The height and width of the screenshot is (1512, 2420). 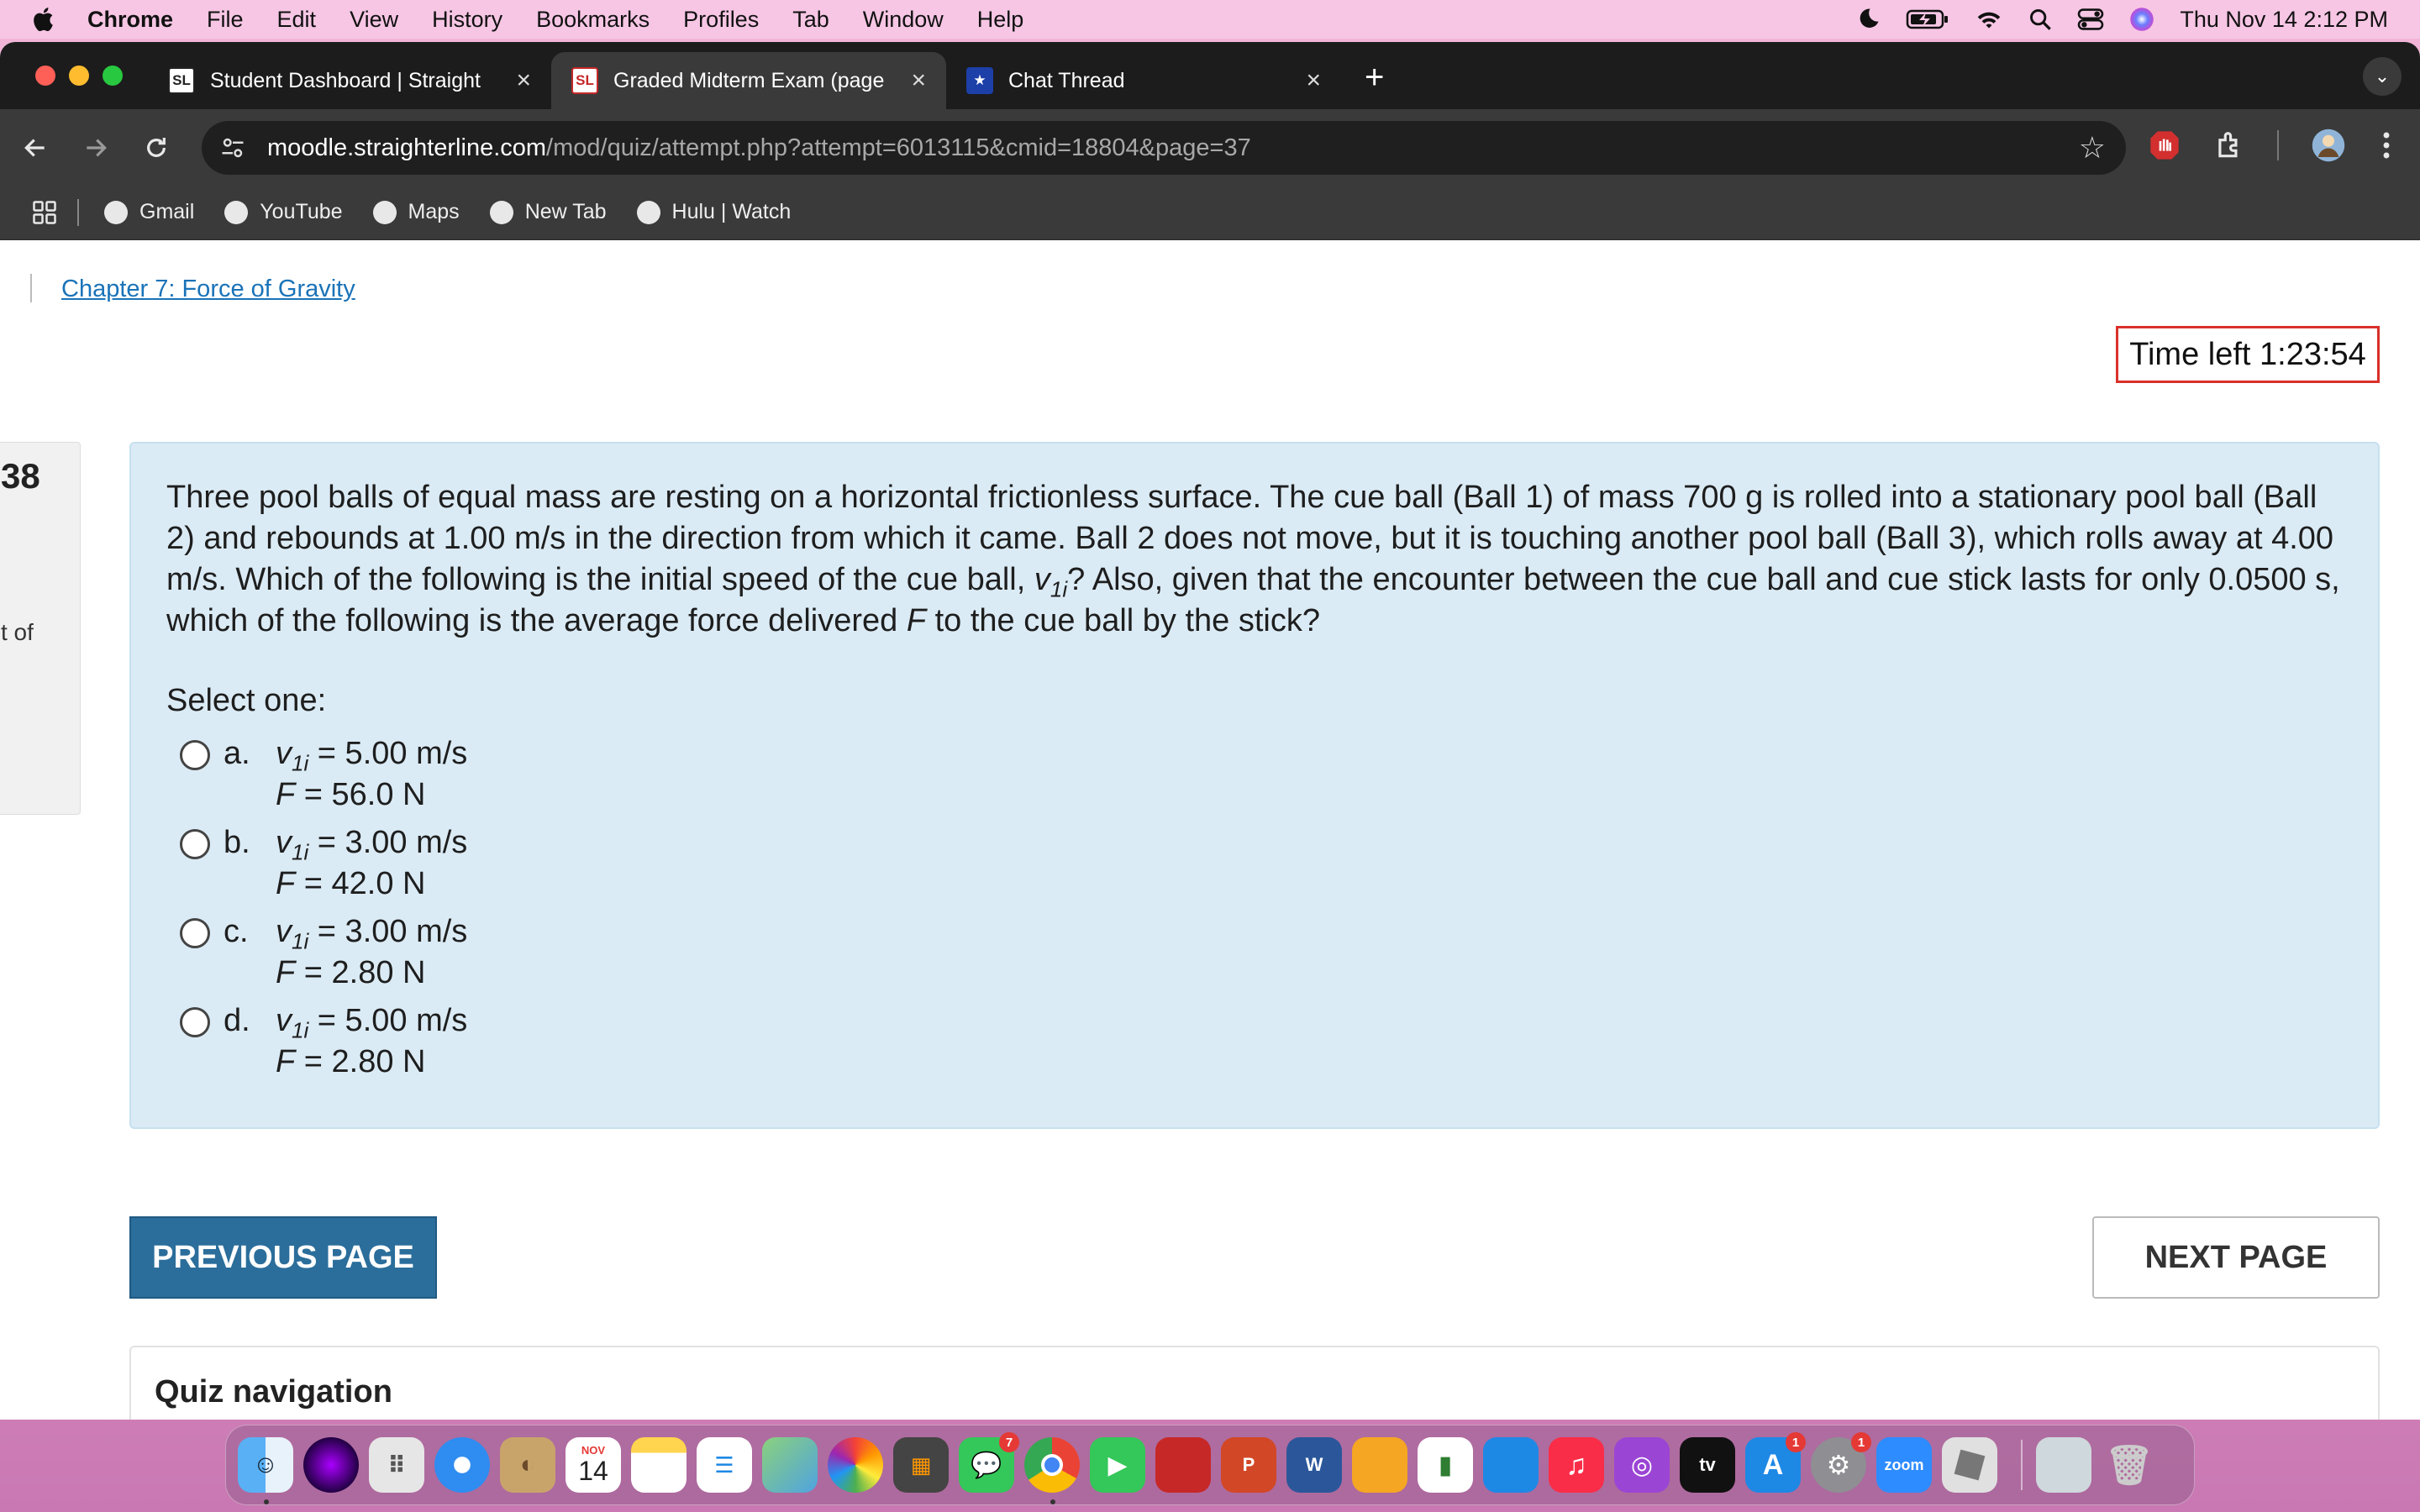 I want to click on back-arrow-icon, so click(x=35, y=147).